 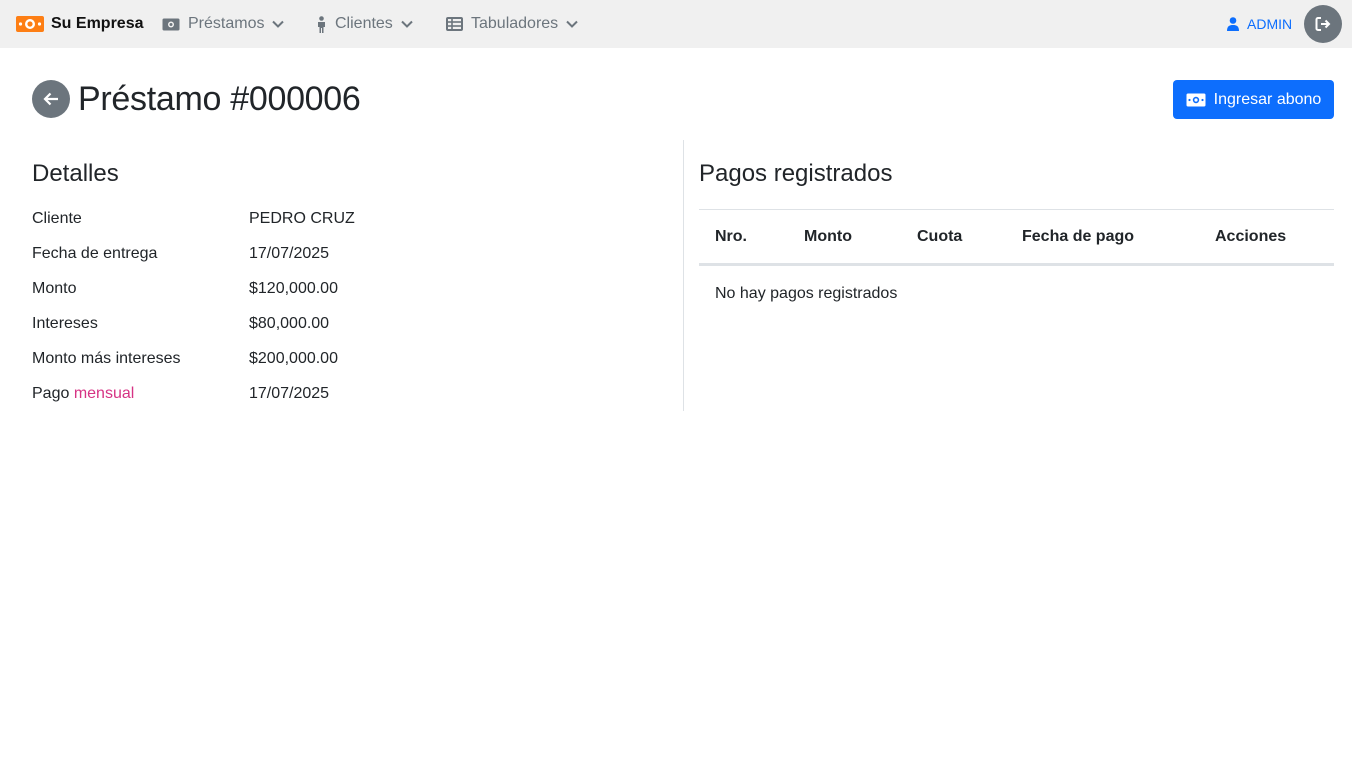 I want to click on nav-clientes-label: Clientes, so click(x=364, y=23).